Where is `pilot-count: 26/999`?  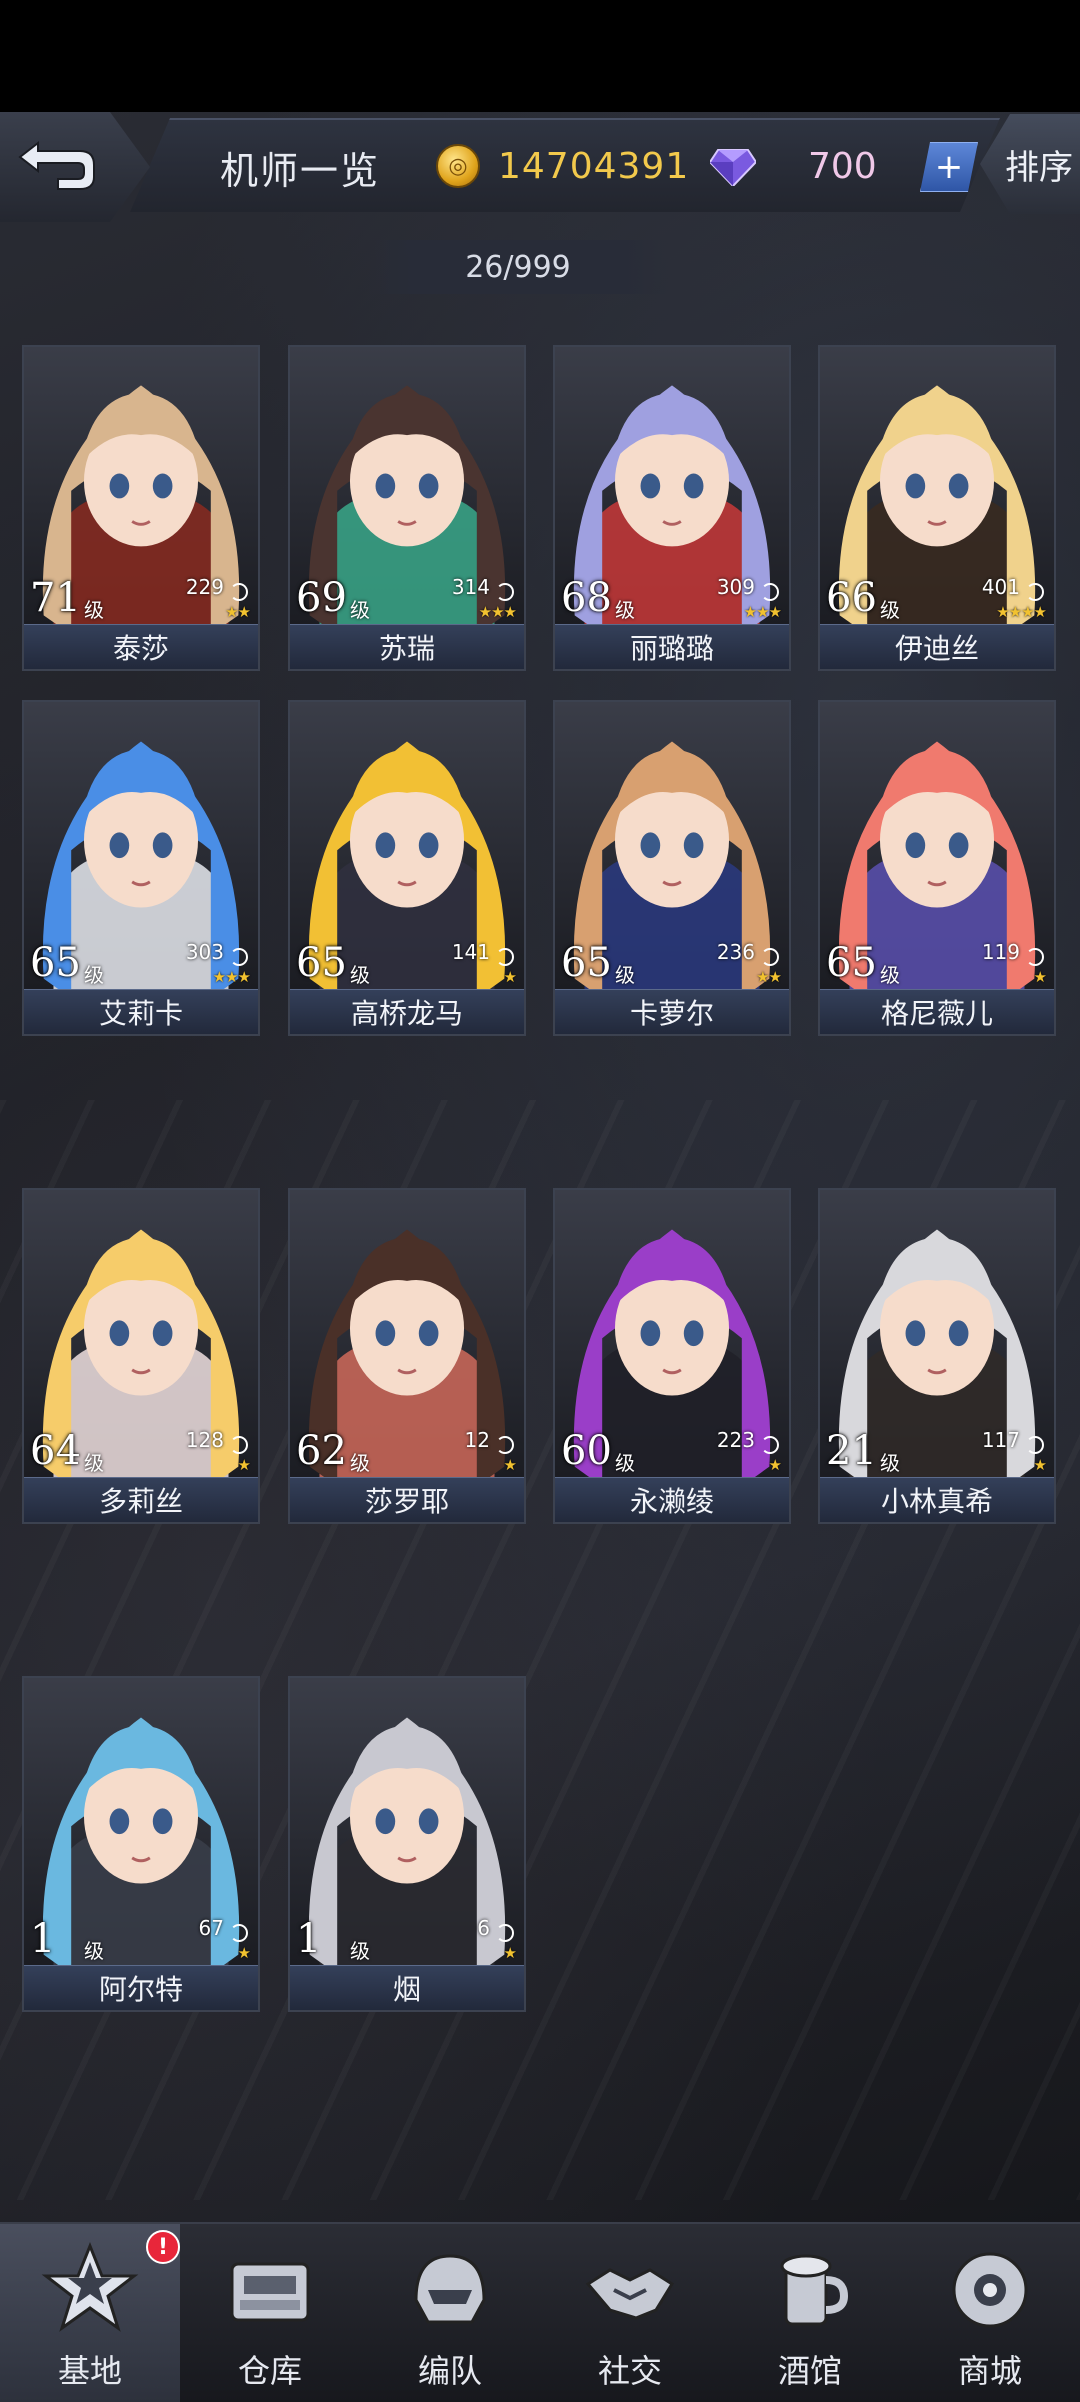
pilot-count: 26/999 is located at coordinates (518, 267).